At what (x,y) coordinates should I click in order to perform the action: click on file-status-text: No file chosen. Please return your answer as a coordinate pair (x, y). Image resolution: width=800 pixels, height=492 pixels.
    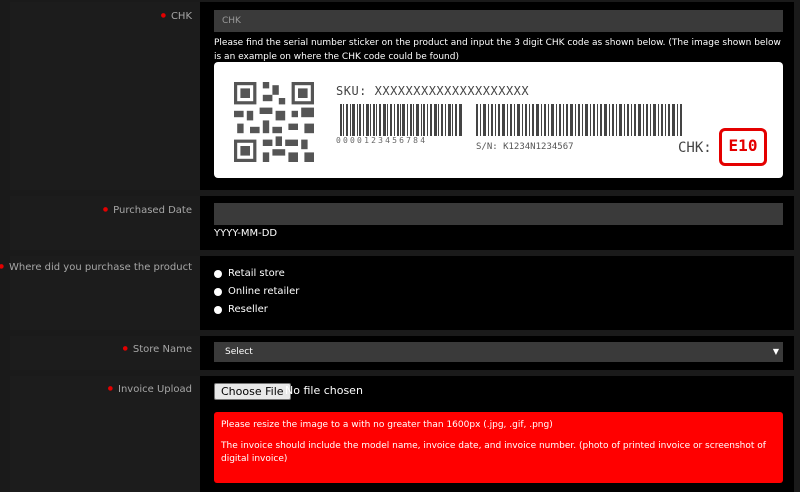
    Looking at the image, I should click on (324, 390).